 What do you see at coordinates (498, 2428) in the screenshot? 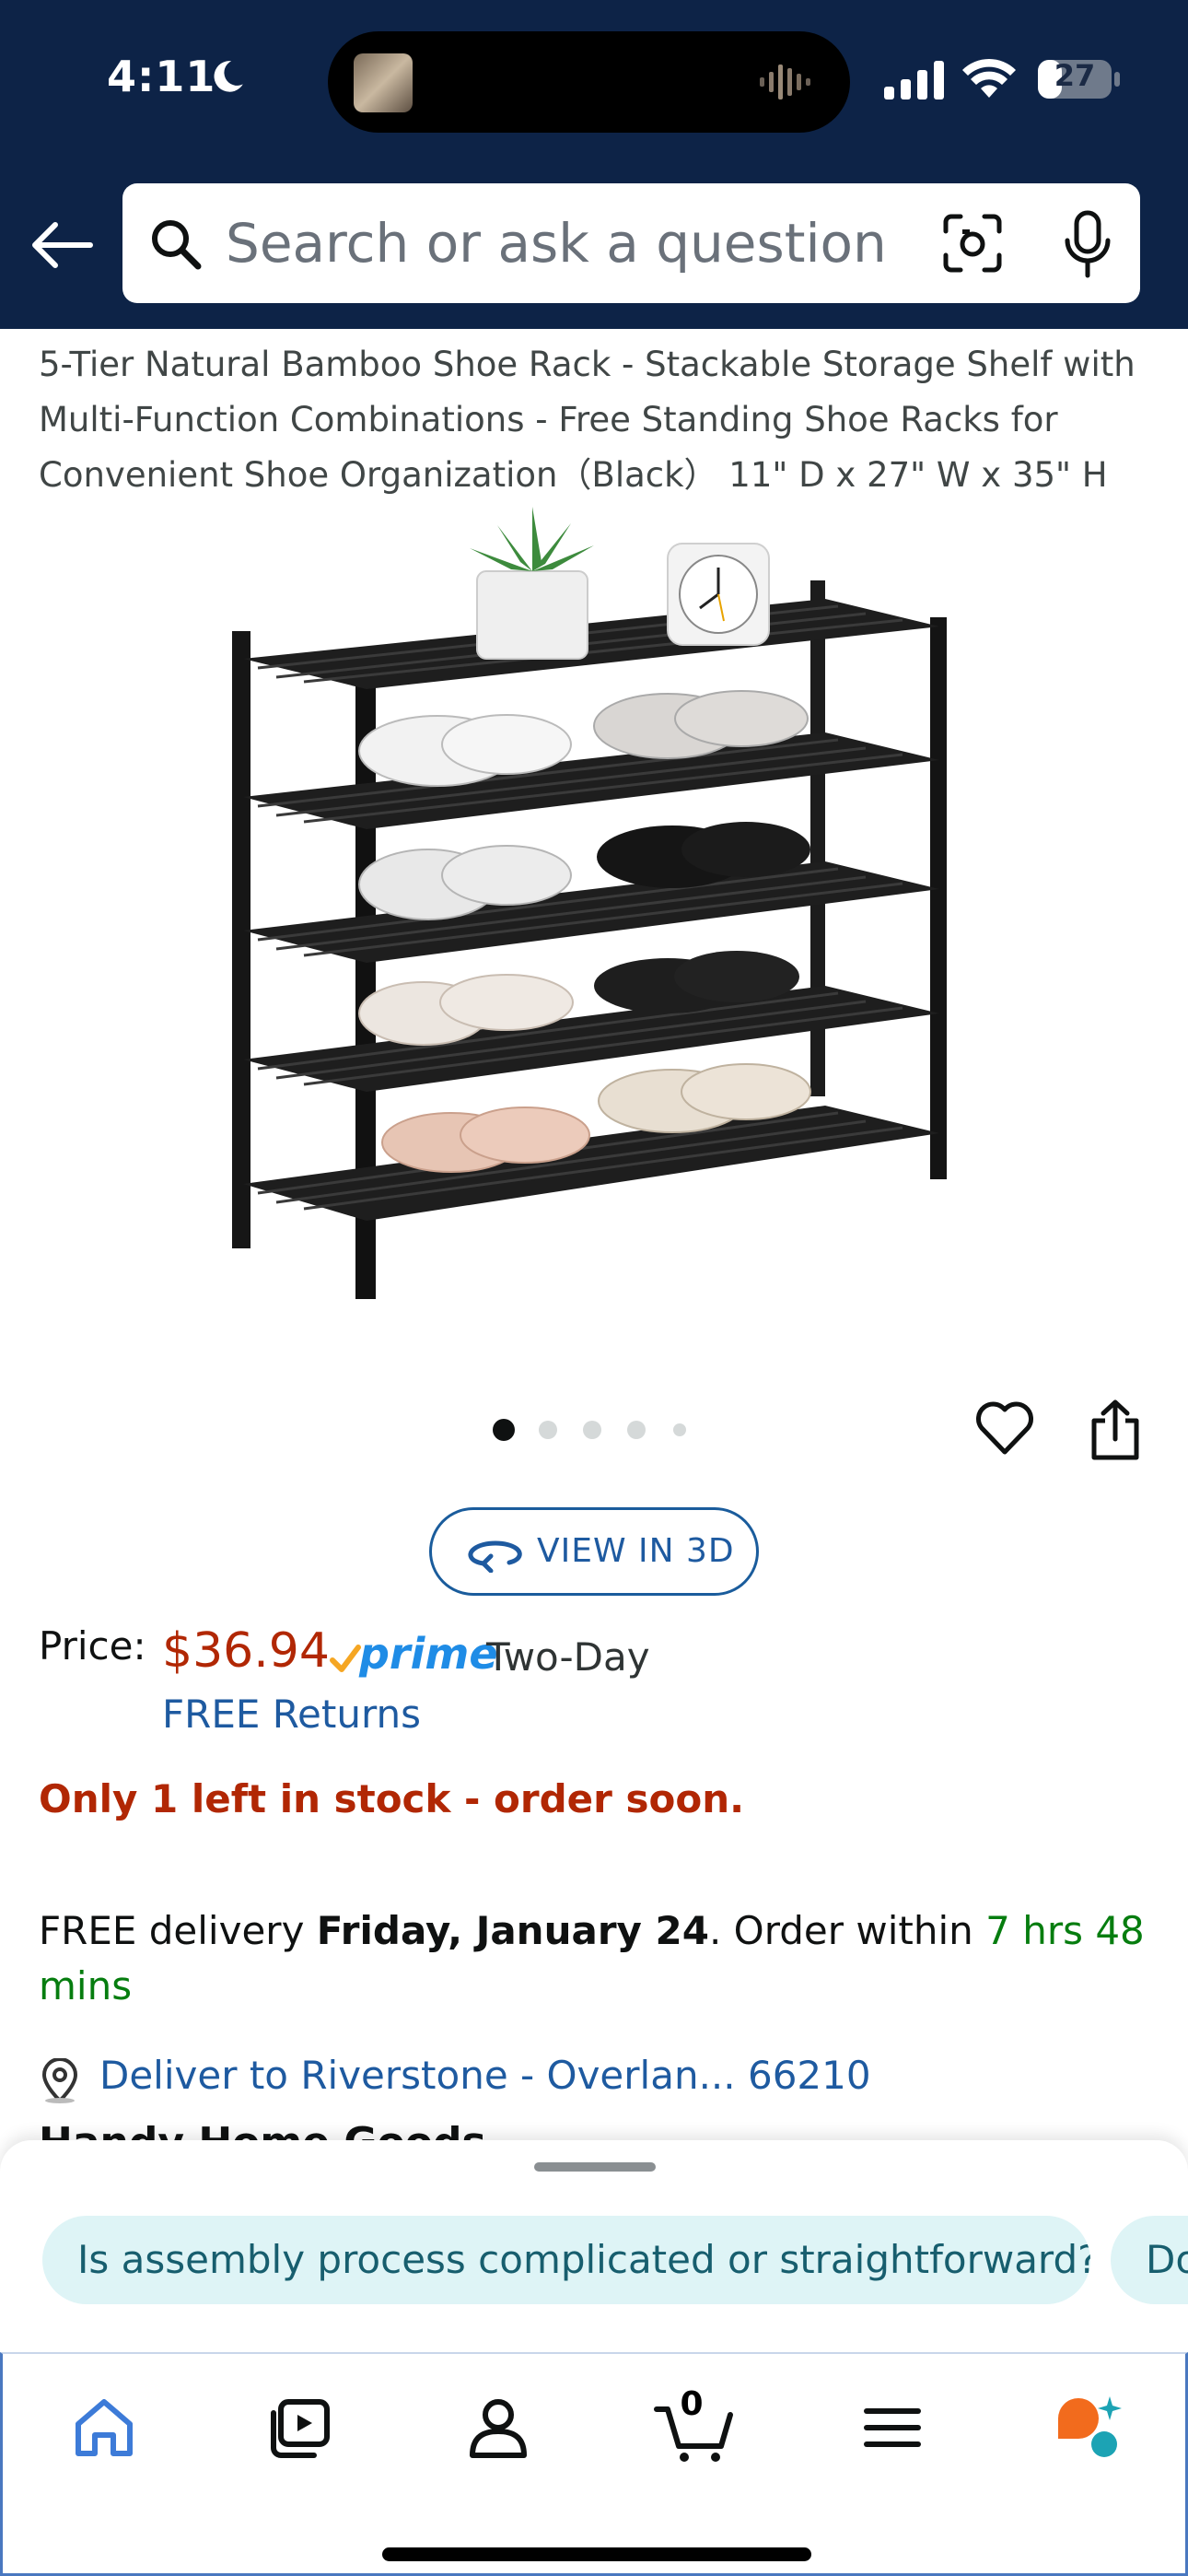
I see `account-icon` at bounding box center [498, 2428].